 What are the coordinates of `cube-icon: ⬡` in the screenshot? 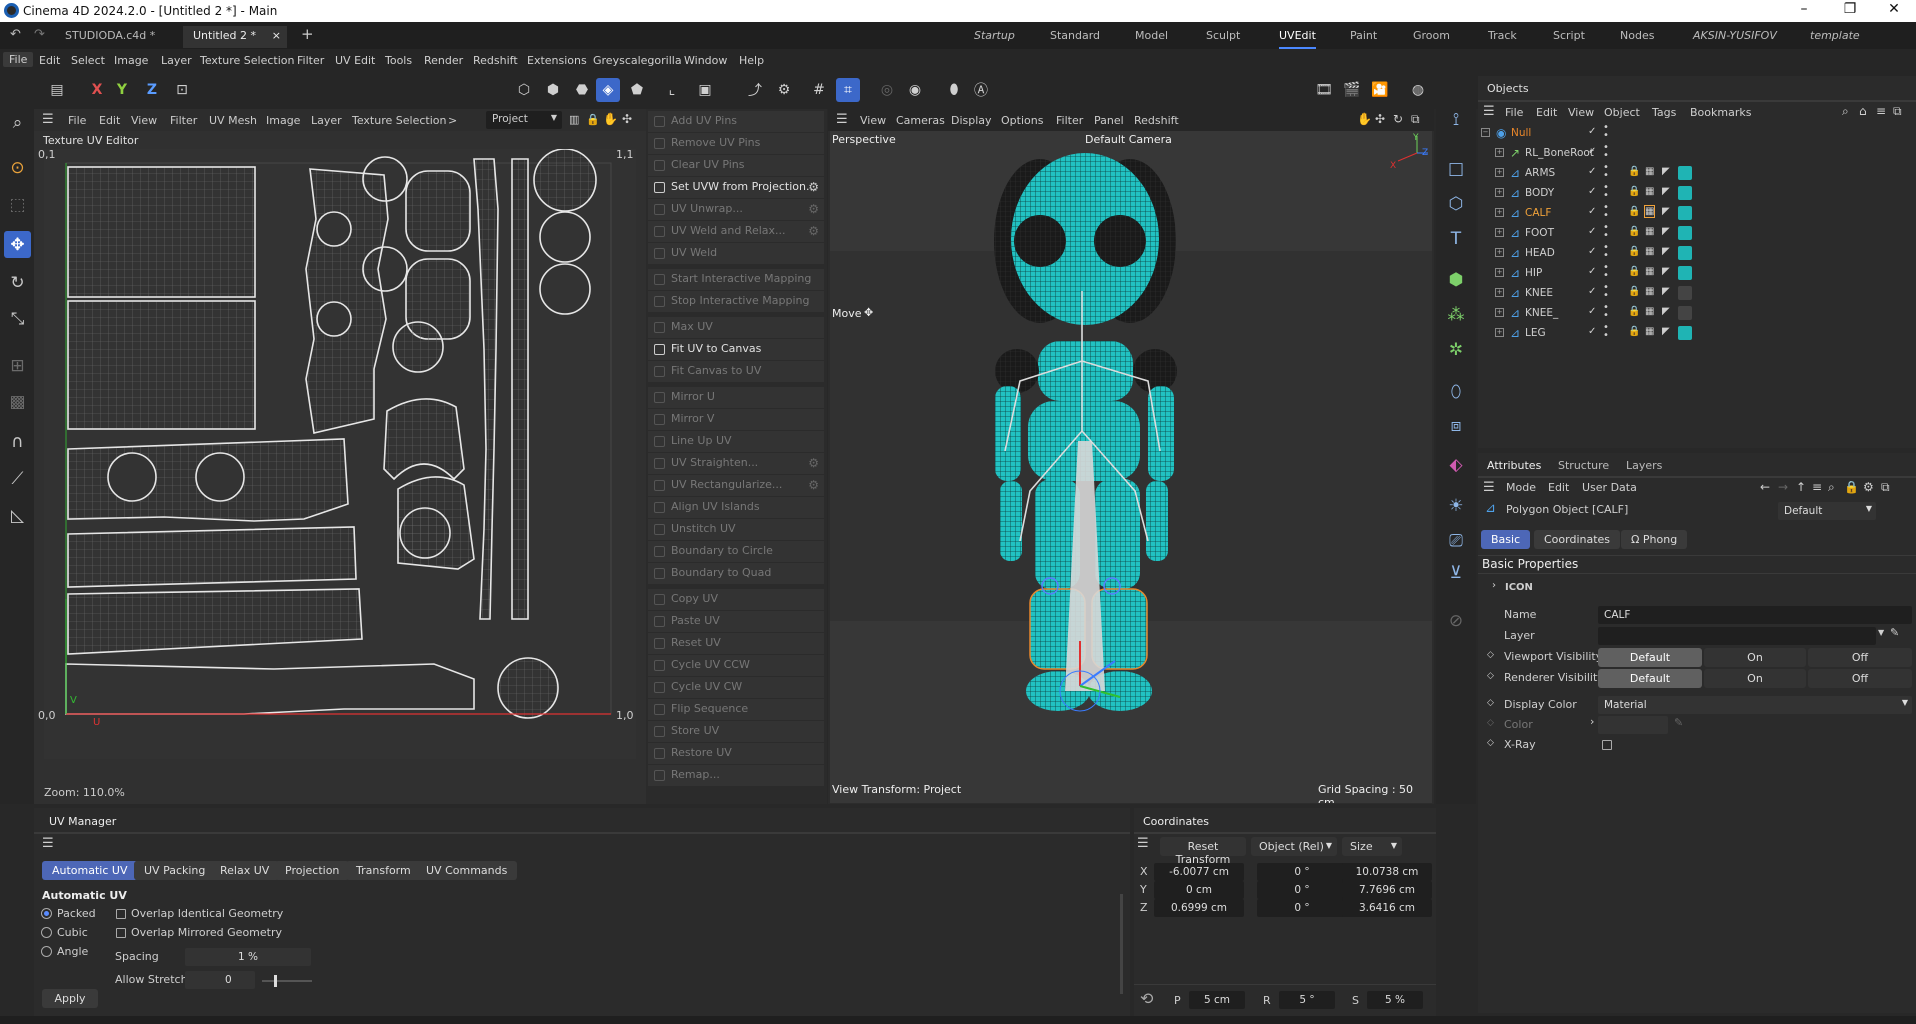 It's located at (1456, 204).